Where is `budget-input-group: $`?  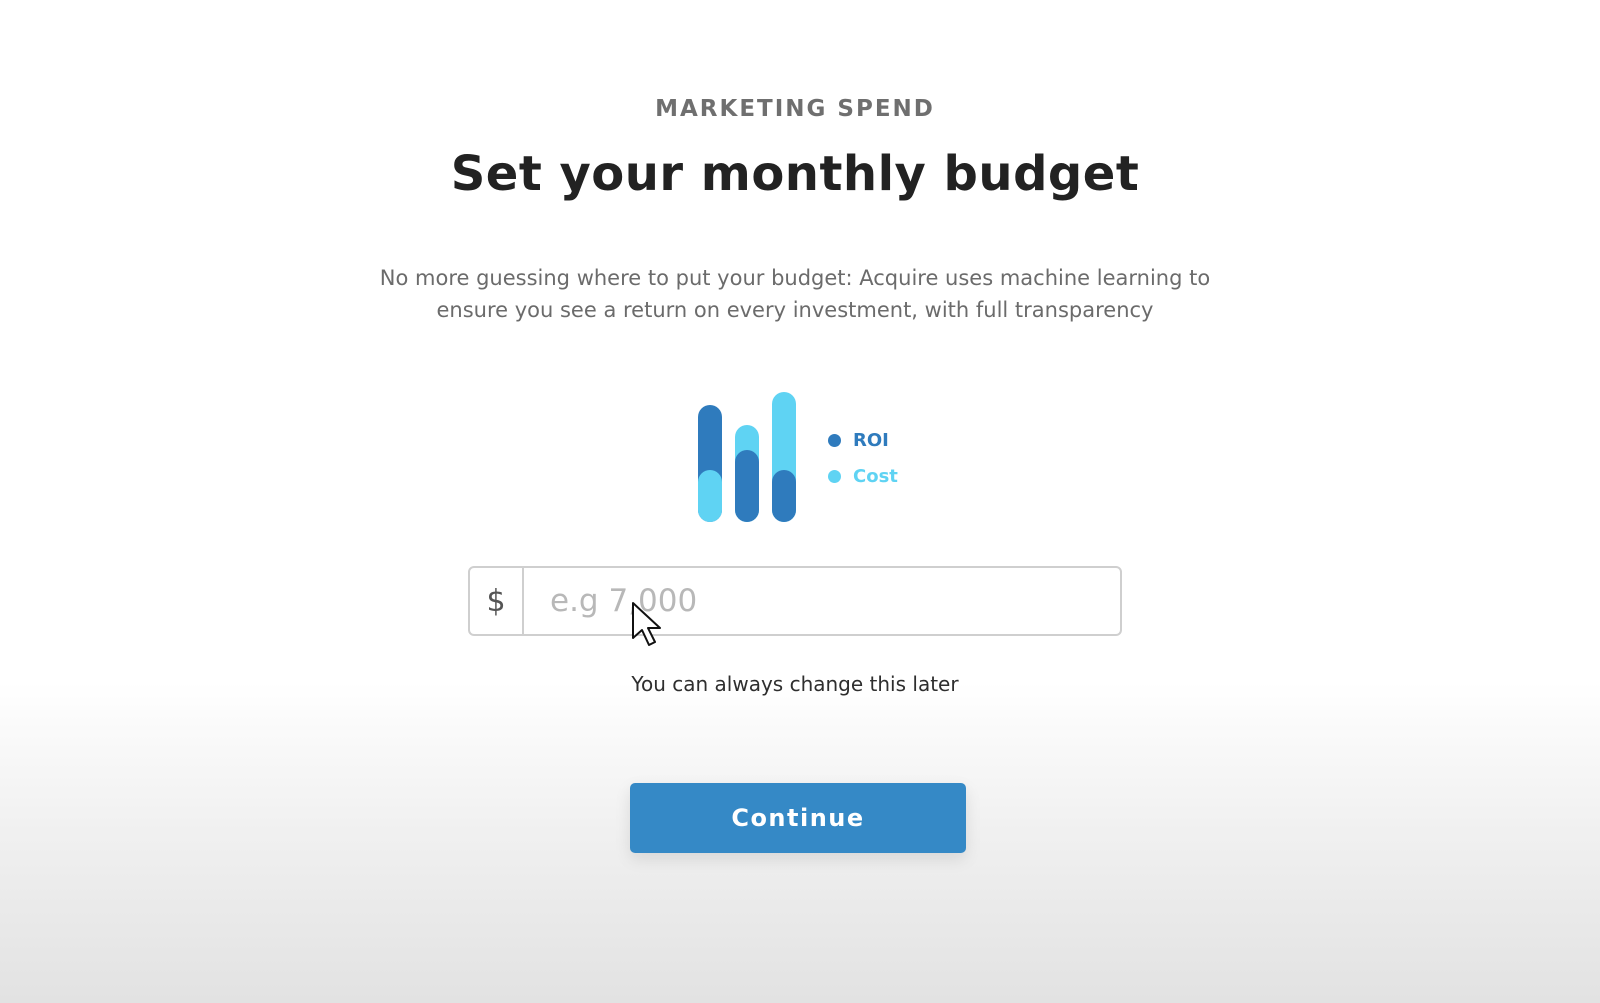 budget-input-group: $ is located at coordinates (795, 601).